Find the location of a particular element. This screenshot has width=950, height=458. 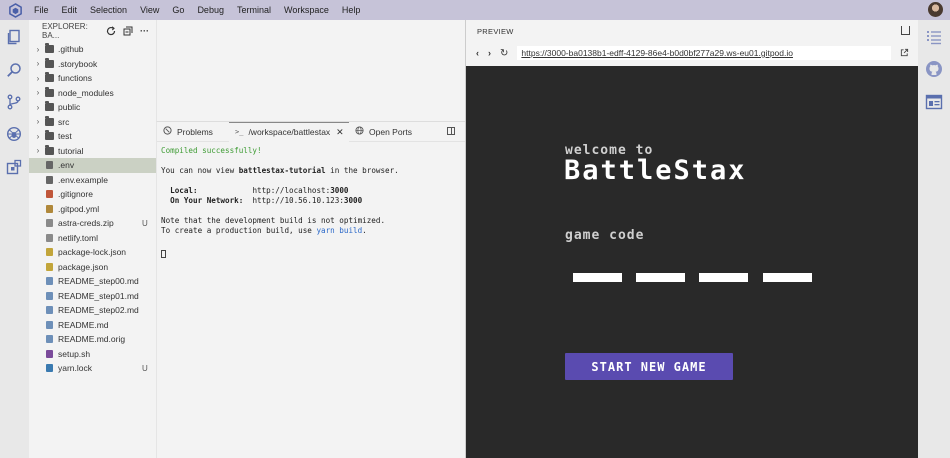

tree-file: .gitpod.yml is located at coordinates (92, 209).